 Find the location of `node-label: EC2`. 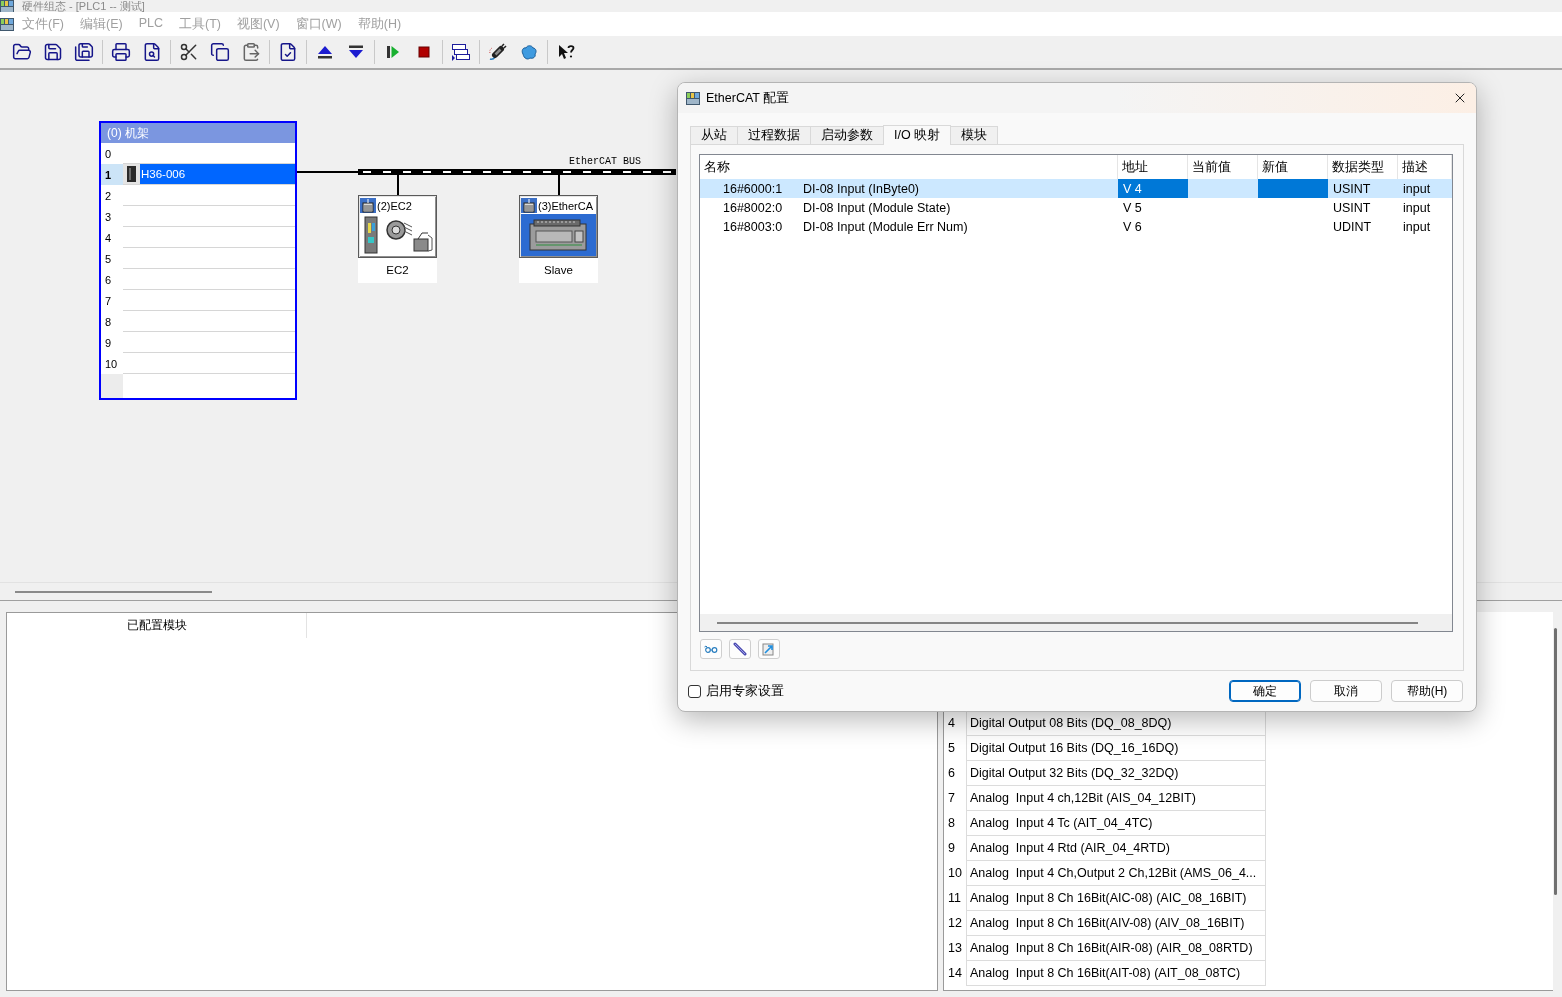

node-label: EC2 is located at coordinates (397, 270).